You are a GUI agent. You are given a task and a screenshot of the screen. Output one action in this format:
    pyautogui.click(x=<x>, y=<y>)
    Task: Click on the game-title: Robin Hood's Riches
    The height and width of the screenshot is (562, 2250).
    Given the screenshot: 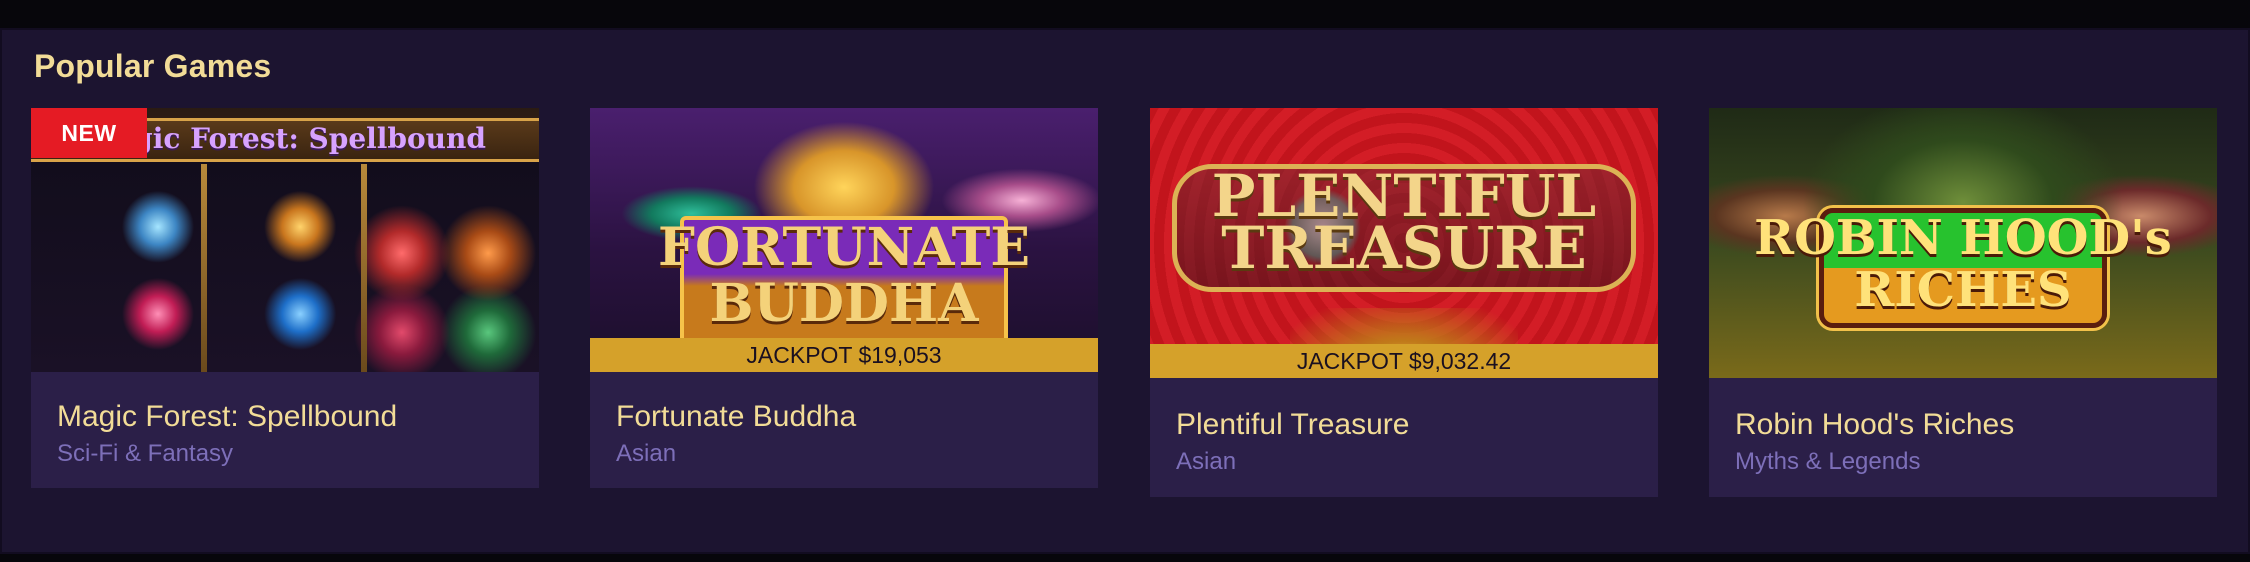 What is the action you would take?
    pyautogui.click(x=1874, y=425)
    